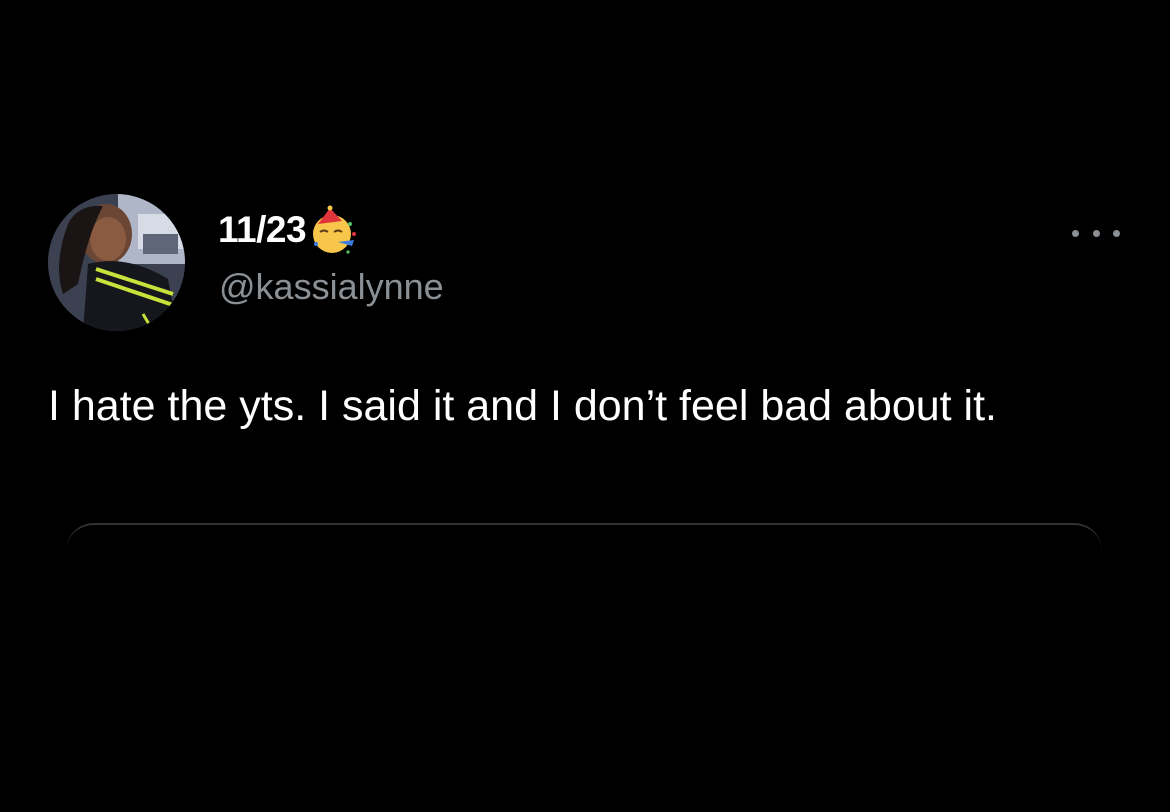  What do you see at coordinates (584, 538) in the screenshot?
I see `divider` at bounding box center [584, 538].